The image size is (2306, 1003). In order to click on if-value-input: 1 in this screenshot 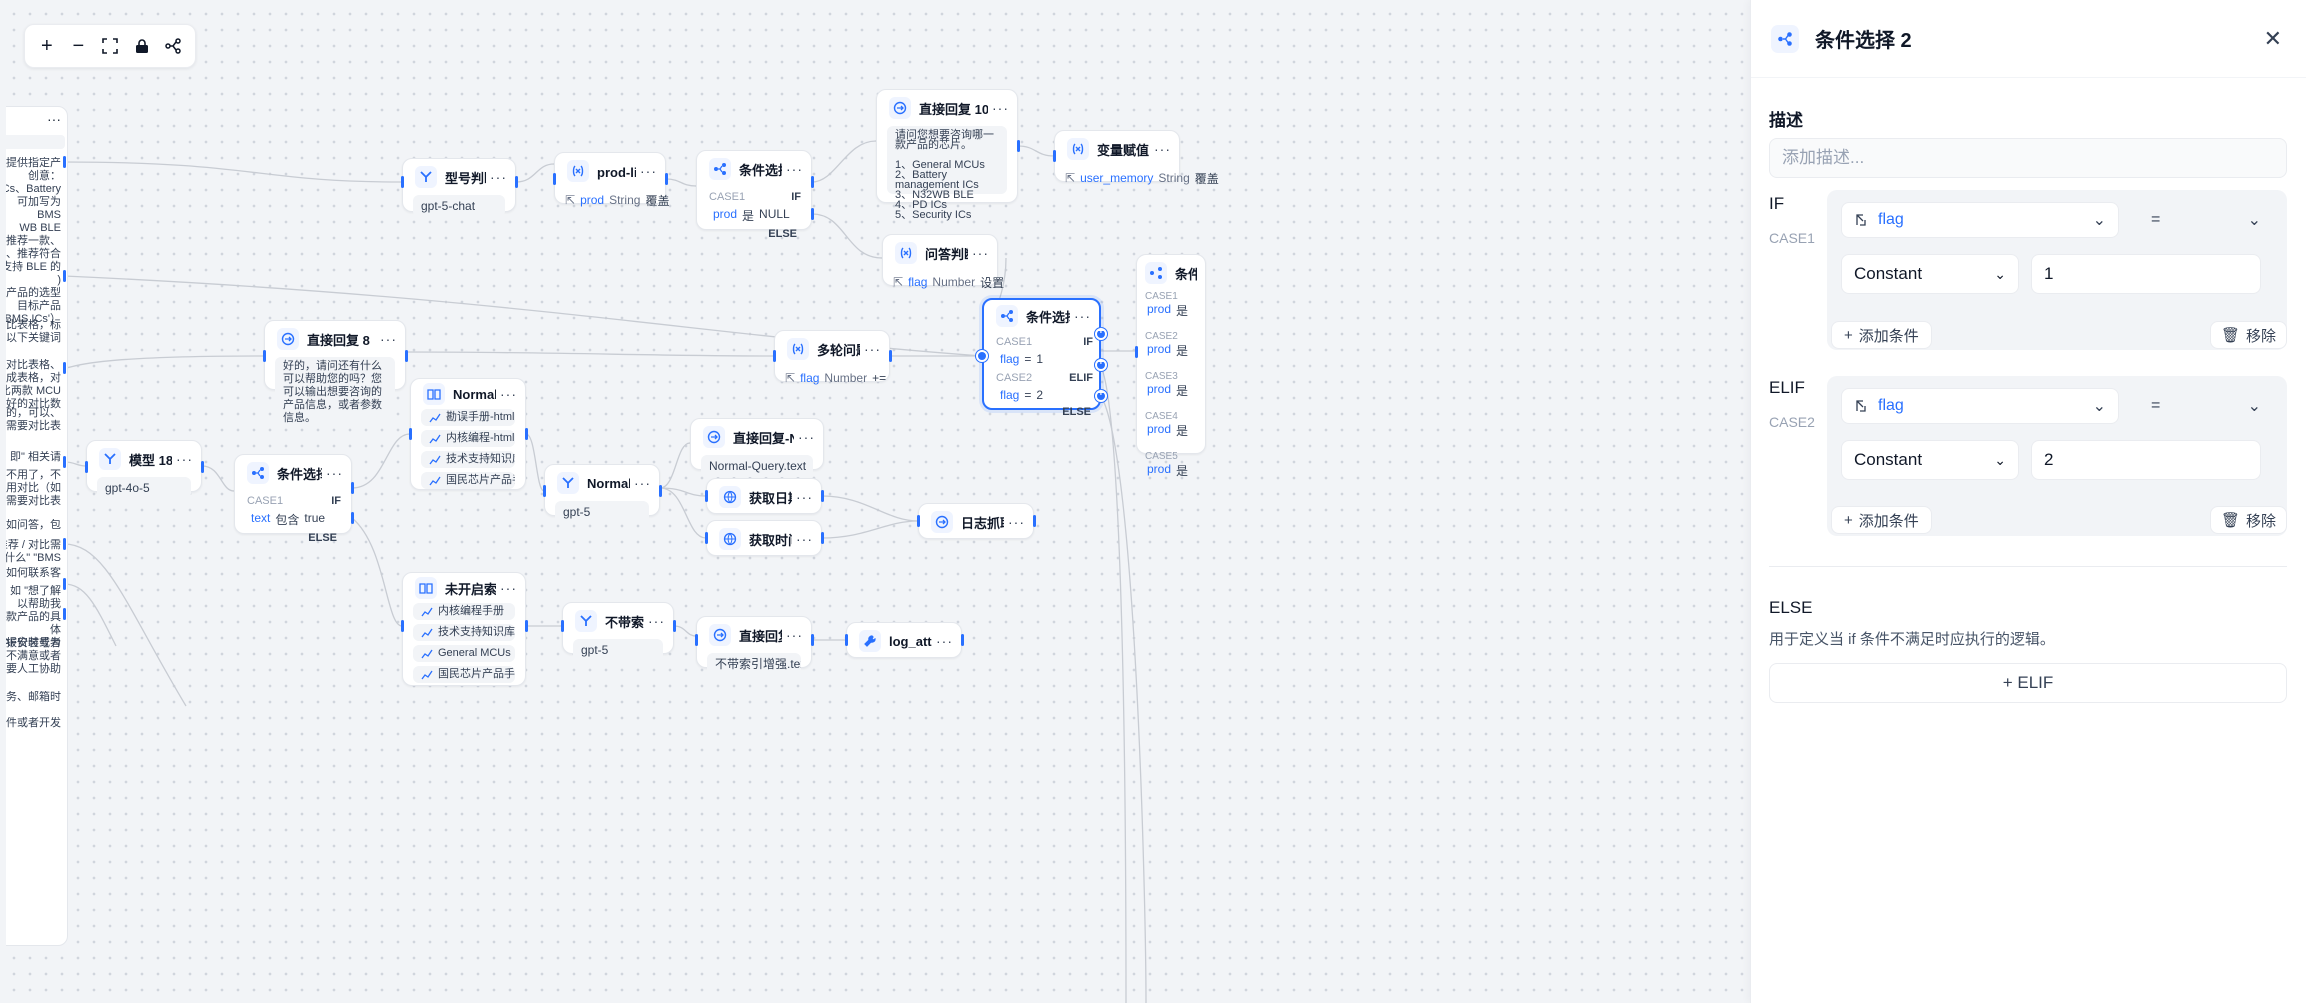, I will do `click(2146, 274)`.